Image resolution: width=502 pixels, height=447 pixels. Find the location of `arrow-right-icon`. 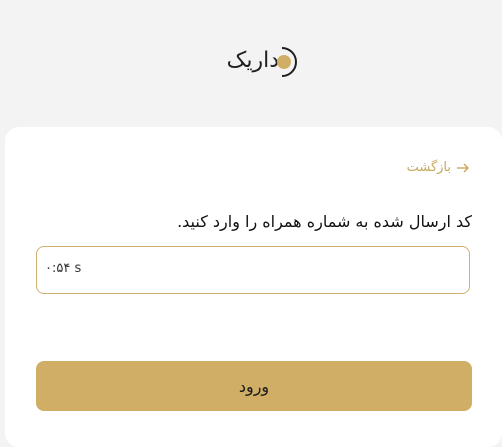

arrow-right-icon is located at coordinates (463, 167).